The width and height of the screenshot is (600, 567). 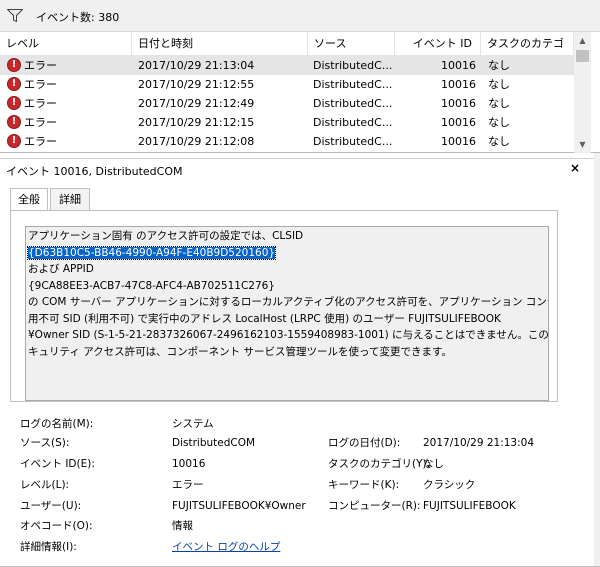 I want to click on logged-label: ログの日付(D):, so click(x=364, y=443).